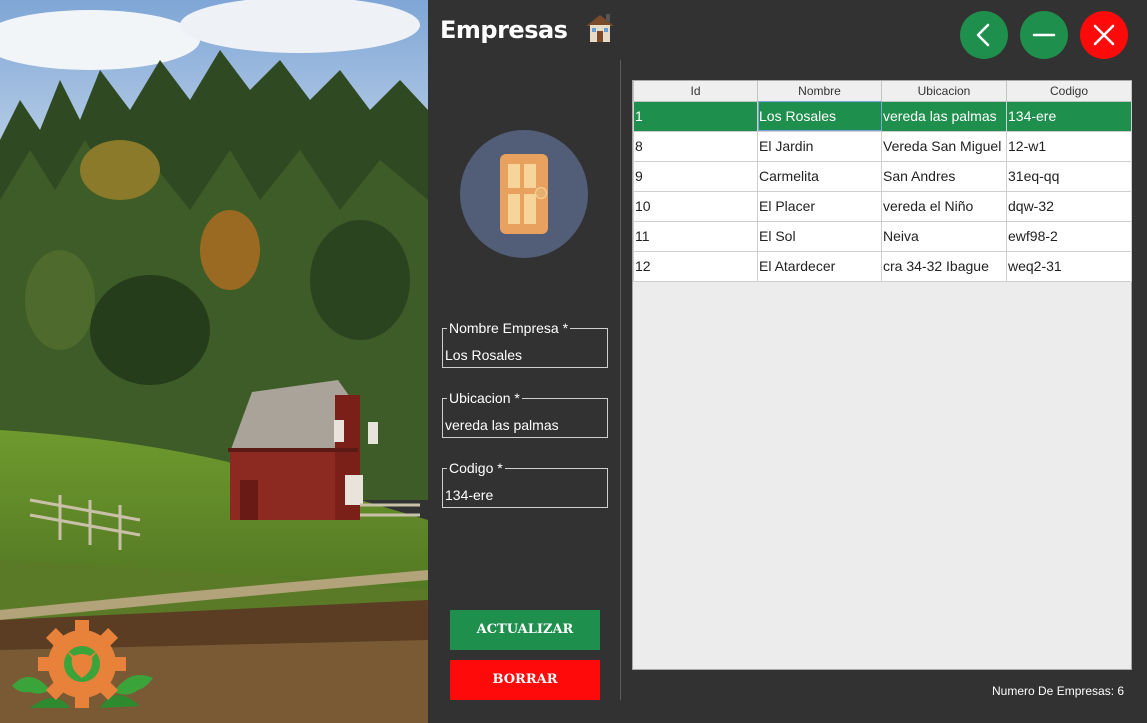 This screenshot has height=723, width=1147. What do you see at coordinates (695, 116) in the screenshot?
I see `cell-id: 1` at bounding box center [695, 116].